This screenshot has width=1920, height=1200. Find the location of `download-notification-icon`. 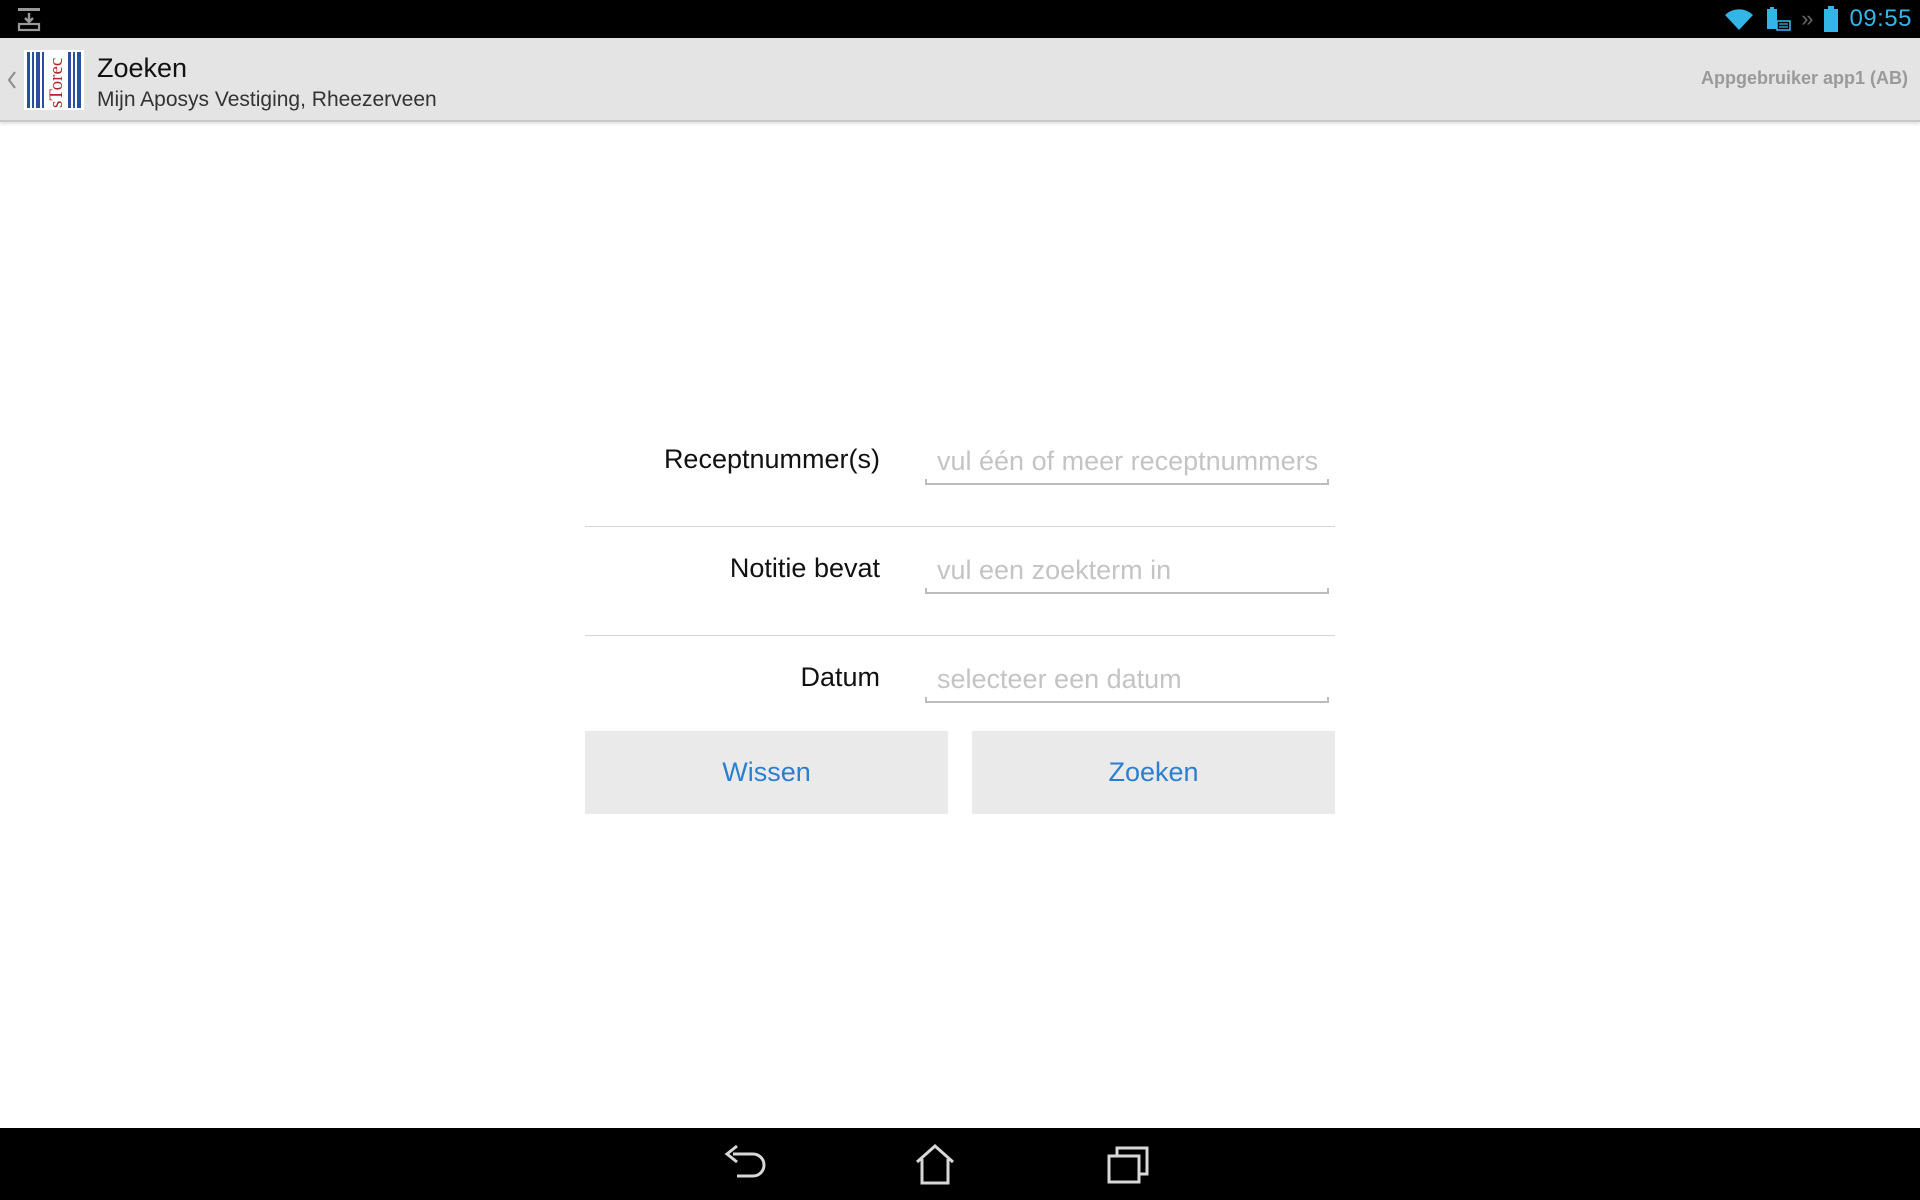

download-notification-icon is located at coordinates (29, 19).